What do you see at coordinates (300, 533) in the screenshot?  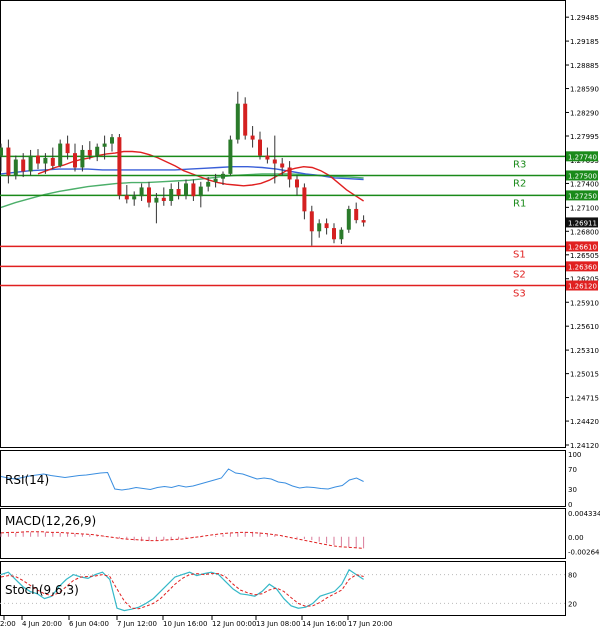 I see `macd-panel: 0.004334 0.00 -0.002642 MACD(12,26,9)` at bounding box center [300, 533].